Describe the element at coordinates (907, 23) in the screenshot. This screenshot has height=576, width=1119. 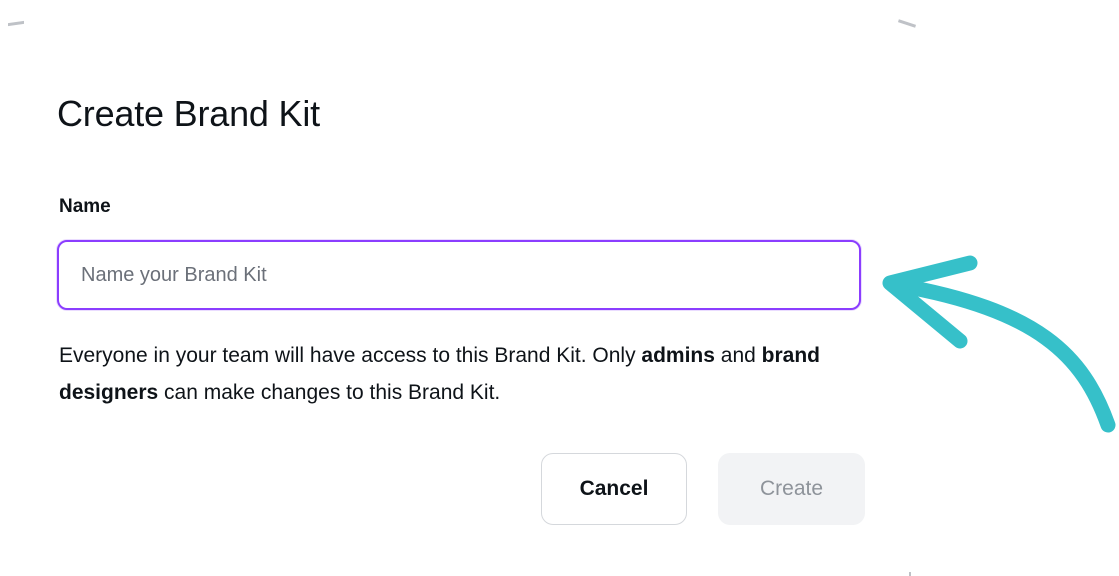
I see `corner-mark-top-right` at that location.